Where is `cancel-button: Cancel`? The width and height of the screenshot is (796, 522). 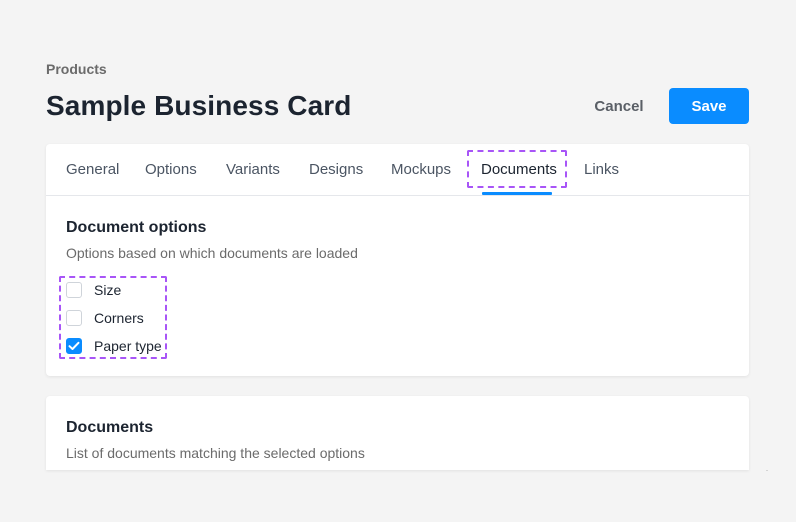 cancel-button: Cancel is located at coordinates (619, 106).